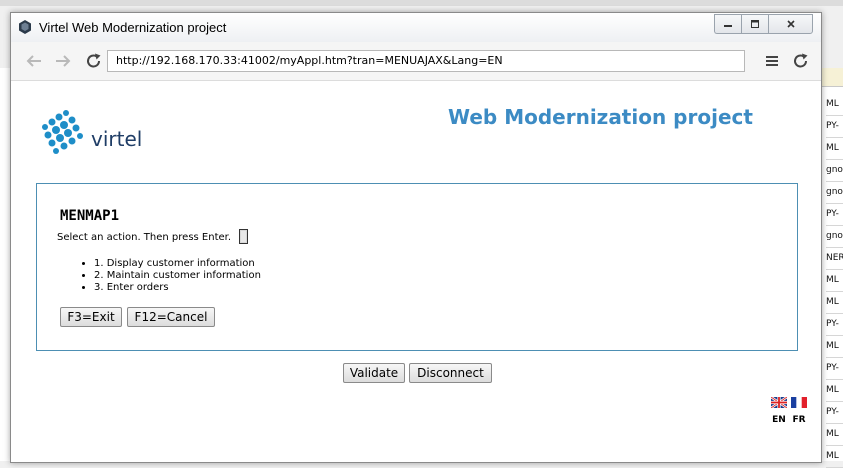 The height and width of the screenshot is (468, 843). What do you see at coordinates (90, 216) in the screenshot?
I see `map-title: MENMAP1` at bounding box center [90, 216].